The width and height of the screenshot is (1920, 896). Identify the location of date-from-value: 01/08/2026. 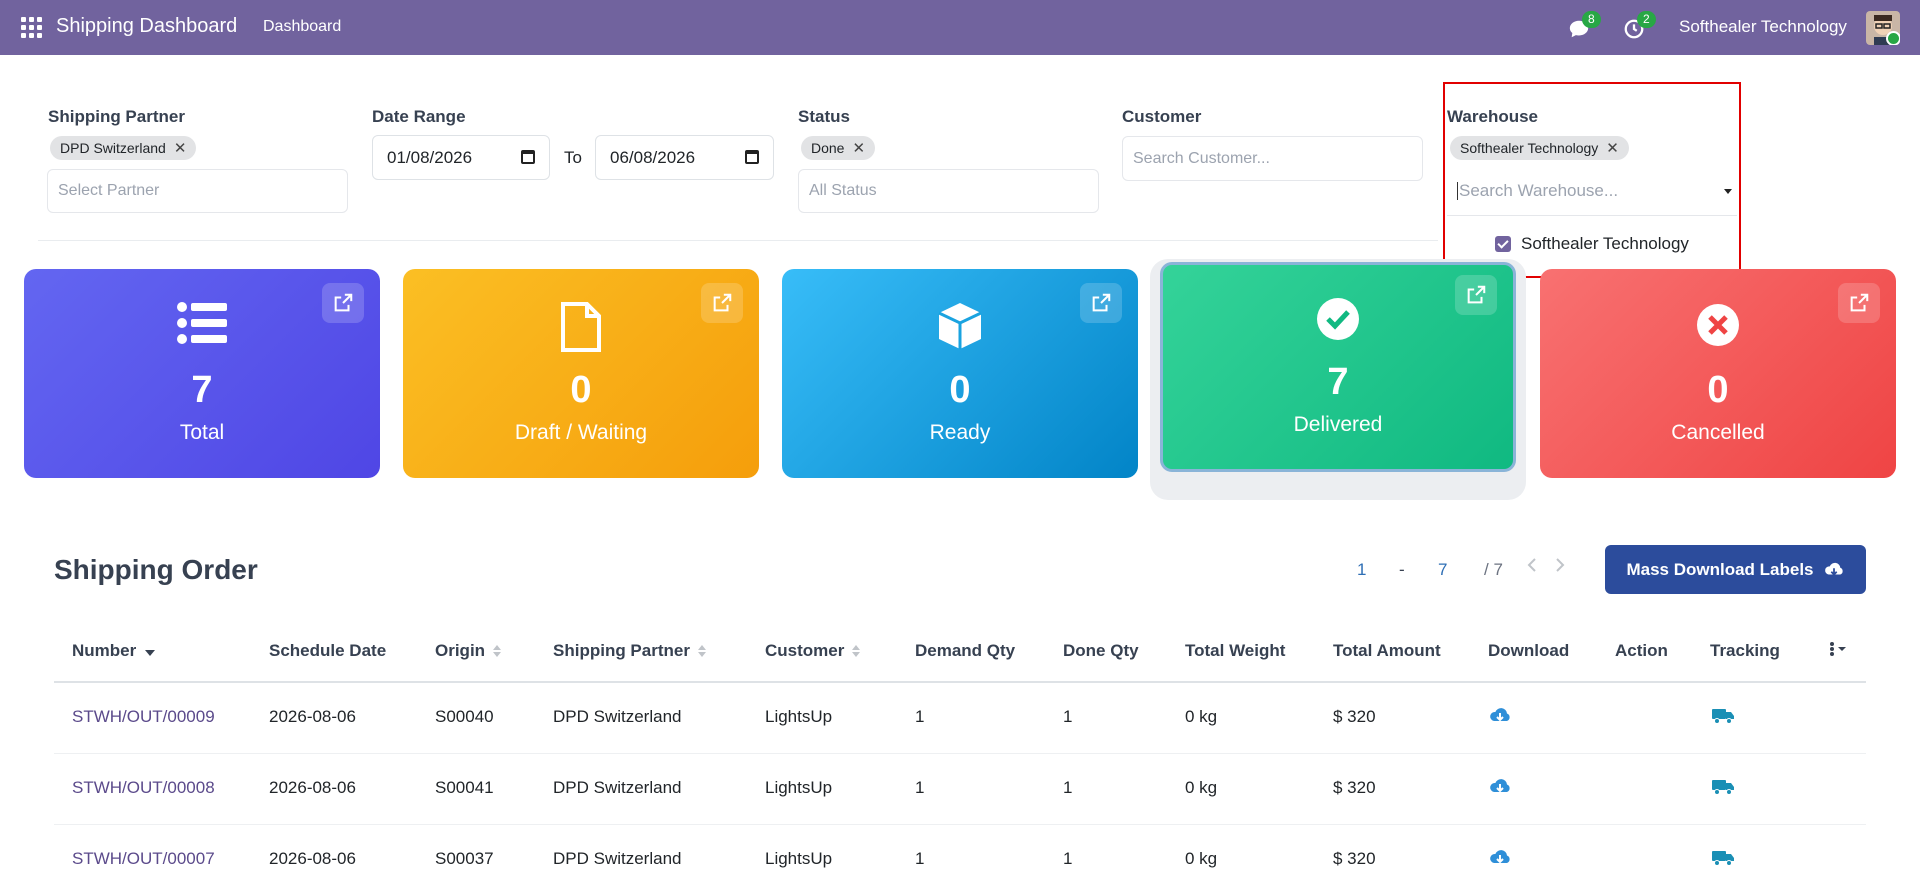
(430, 157).